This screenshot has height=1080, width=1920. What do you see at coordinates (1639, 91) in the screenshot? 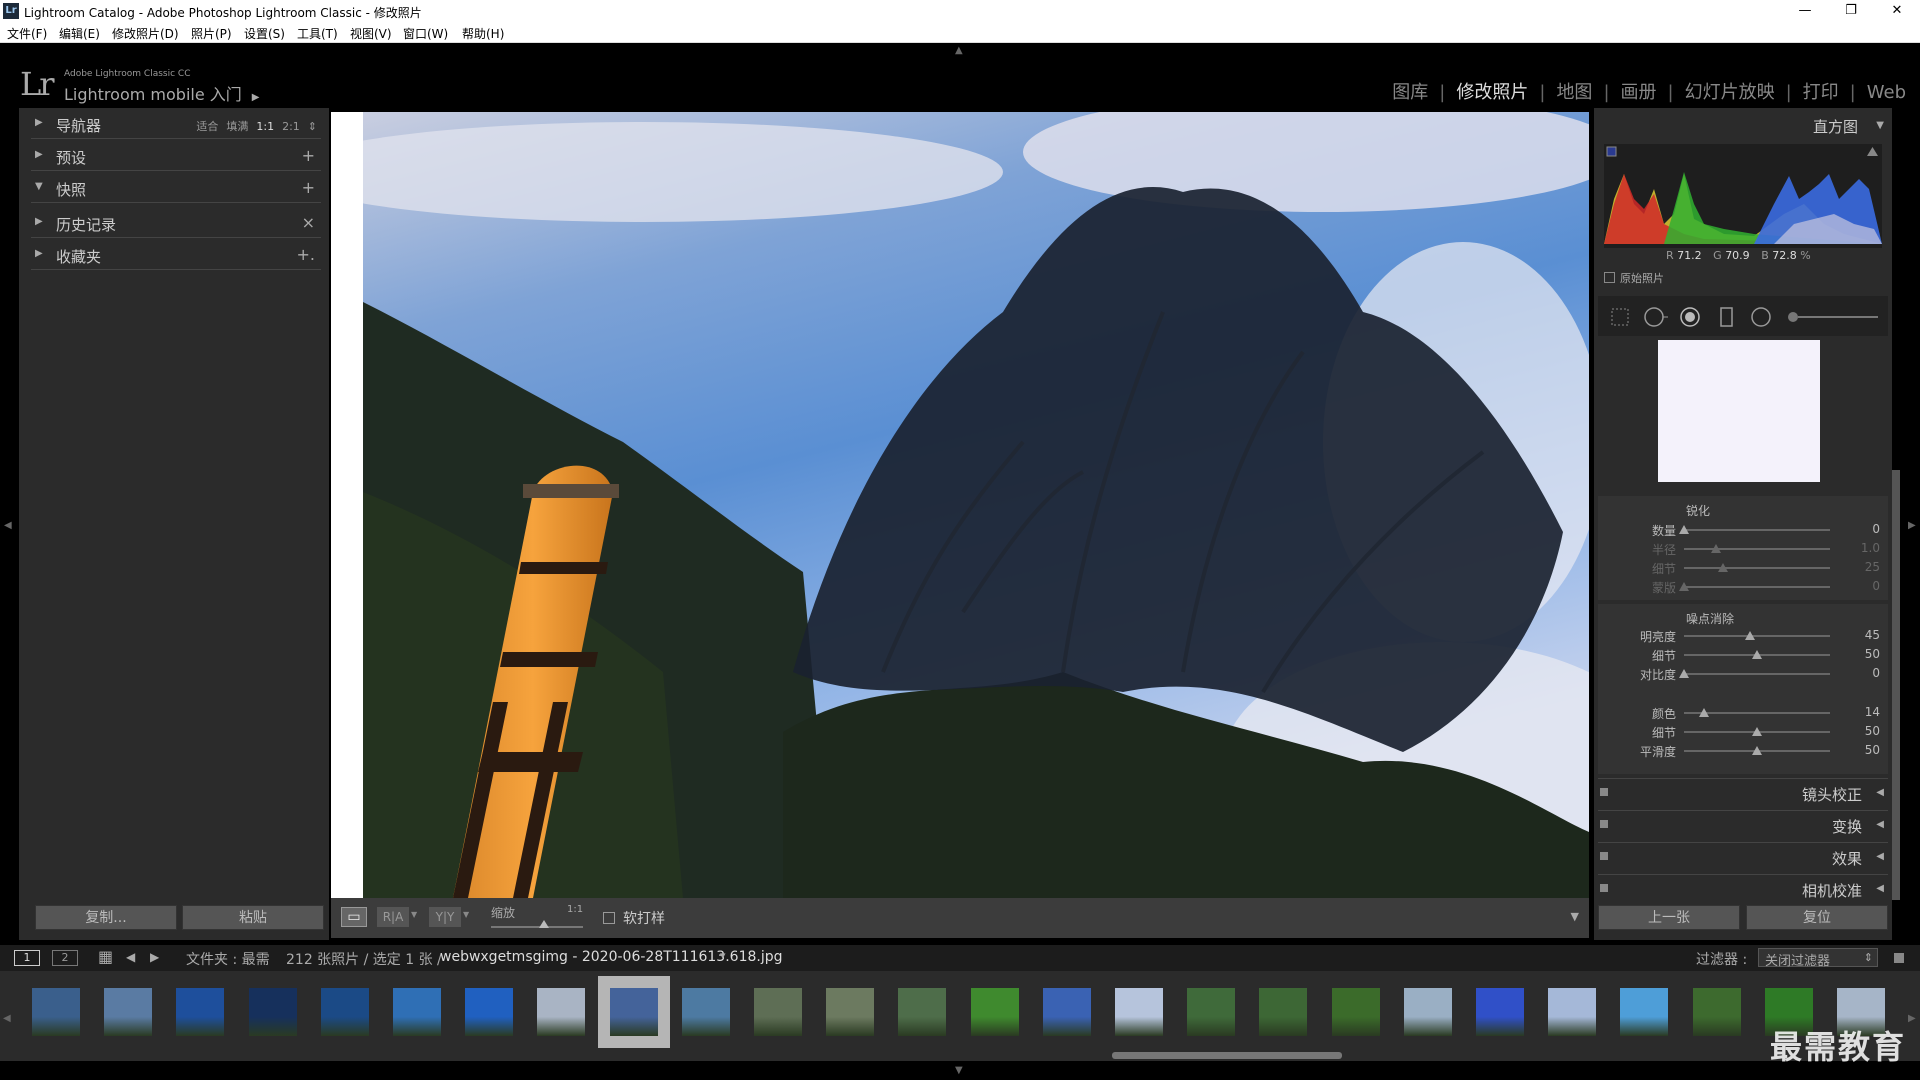
I see `module-book: 画册` at bounding box center [1639, 91].